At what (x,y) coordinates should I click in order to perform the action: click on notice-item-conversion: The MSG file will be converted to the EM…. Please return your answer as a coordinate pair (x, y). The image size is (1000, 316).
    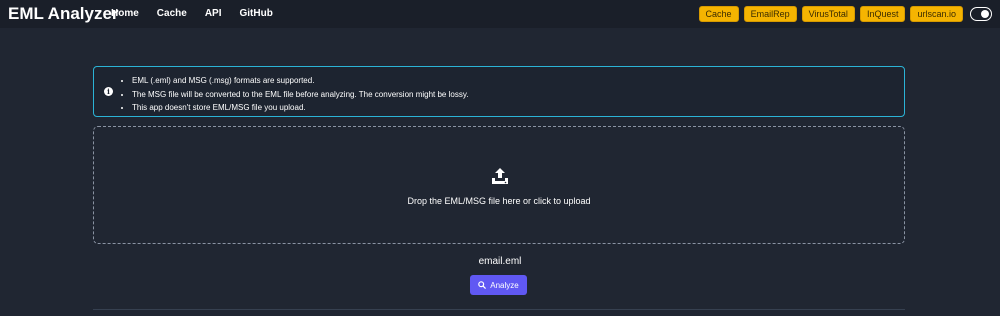
    Looking at the image, I should click on (300, 95).